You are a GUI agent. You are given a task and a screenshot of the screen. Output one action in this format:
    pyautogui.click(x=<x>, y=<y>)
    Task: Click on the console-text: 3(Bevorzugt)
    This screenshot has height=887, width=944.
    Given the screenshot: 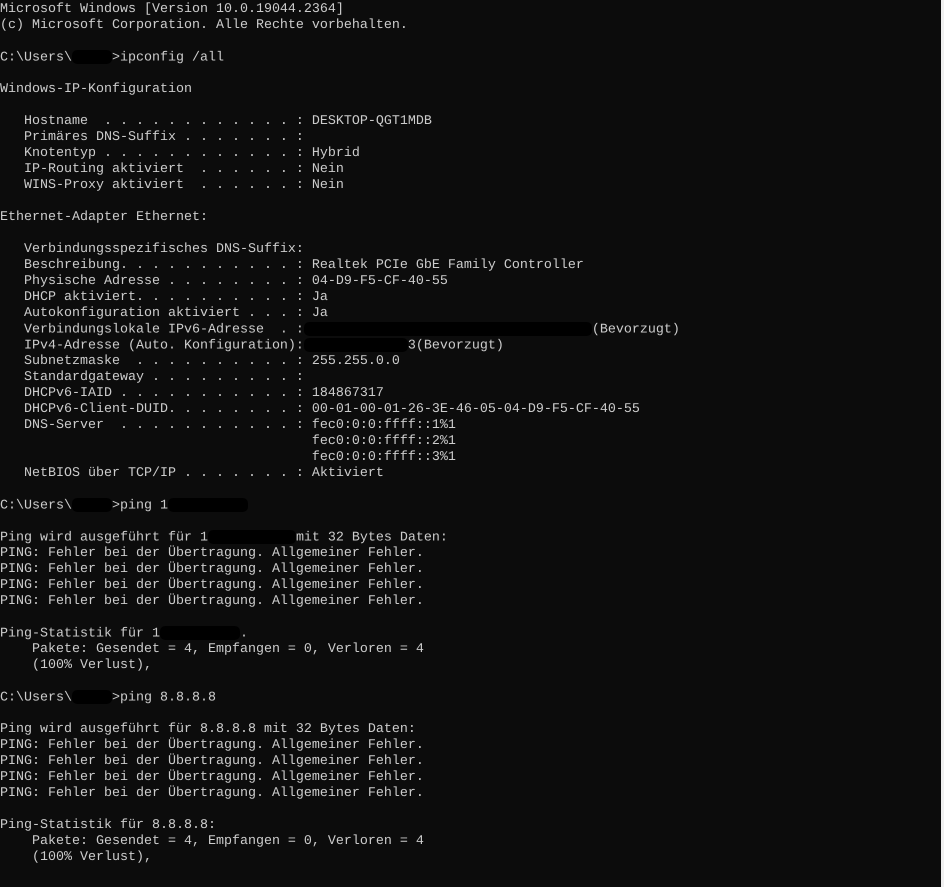 What is the action you would take?
    pyautogui.click(x=456, y=346)
    